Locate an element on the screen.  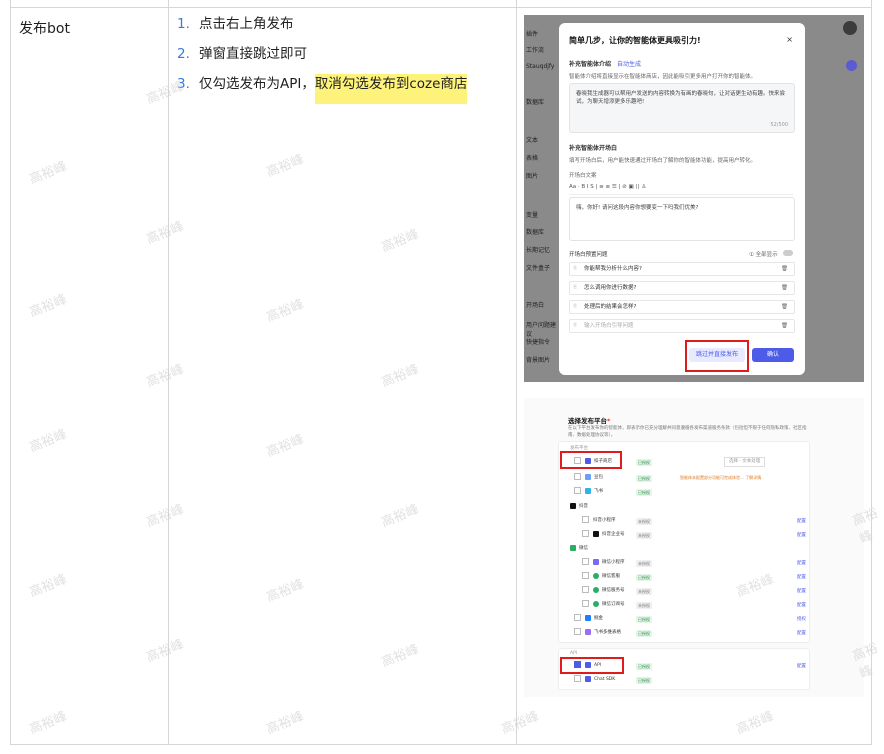
platform-group-wechat: 微信 is located at coordinates (579, 549).